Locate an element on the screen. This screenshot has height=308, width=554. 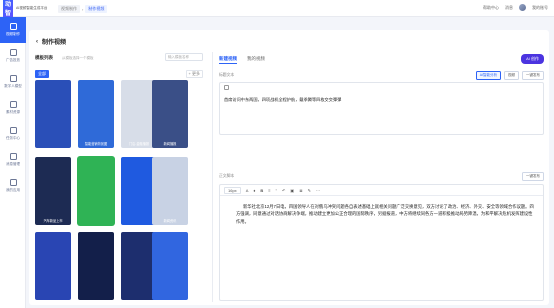
editor-toolbar: 16px A ♦ B ≡ " ↶ ▣ ≣ ✎ ⋯ is located at coordinates (381, 190).